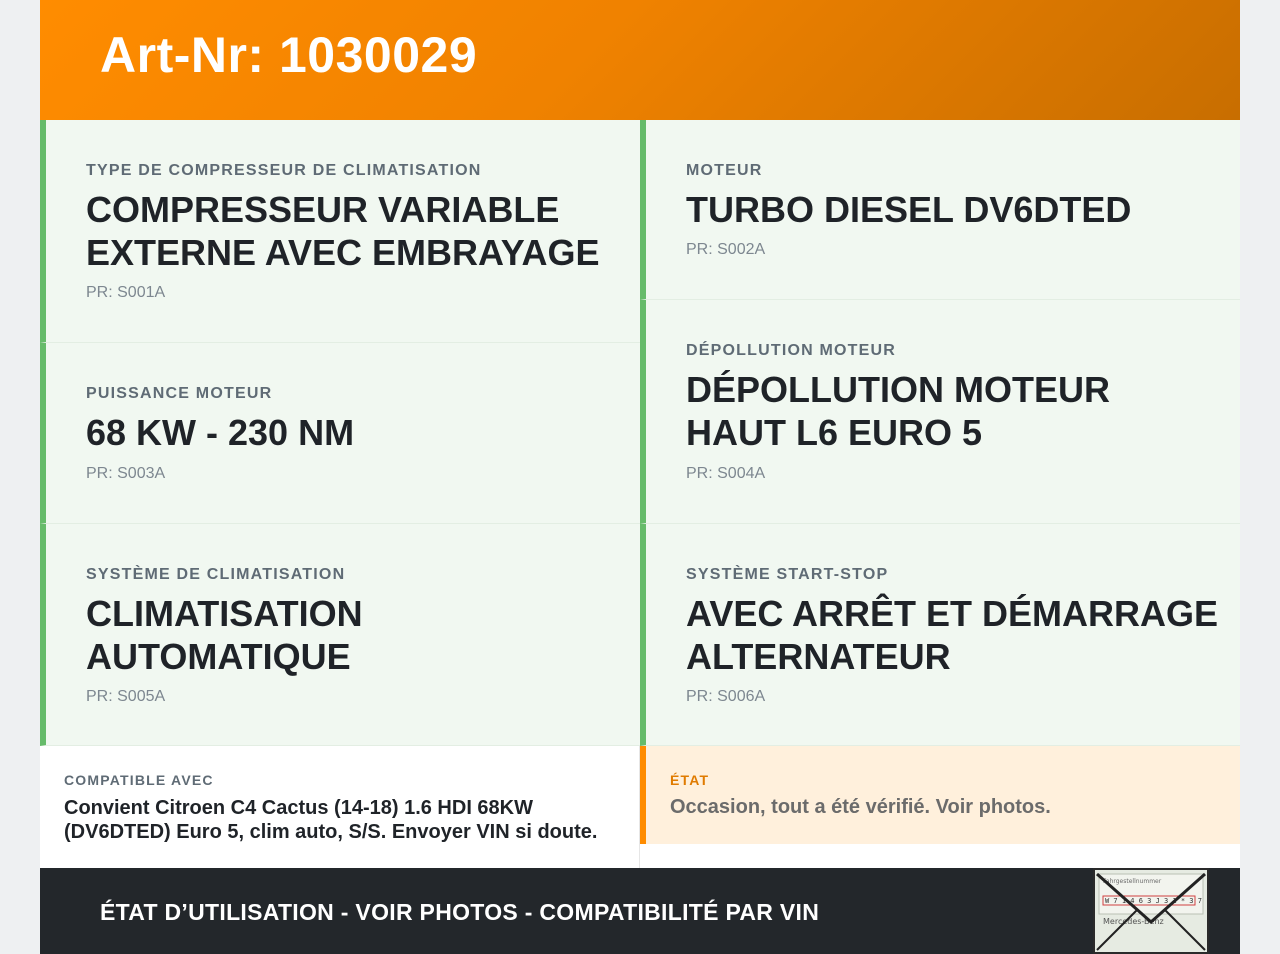  I want to click on header-bar: Art-Nr: 1030029, so click(640, 60).